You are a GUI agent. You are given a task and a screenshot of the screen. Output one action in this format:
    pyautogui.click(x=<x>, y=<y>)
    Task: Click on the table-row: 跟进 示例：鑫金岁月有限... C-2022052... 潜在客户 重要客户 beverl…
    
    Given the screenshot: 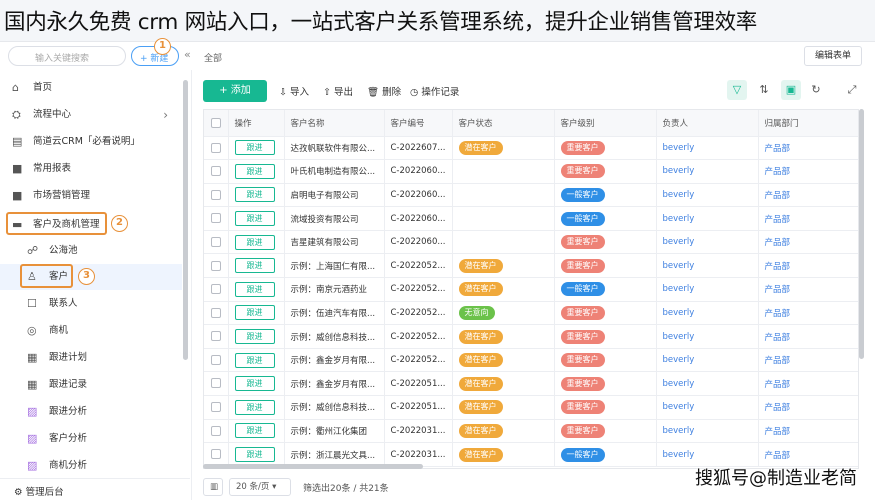 What is the action you would take?
    pyautogui.click(x=531, y=360)
    